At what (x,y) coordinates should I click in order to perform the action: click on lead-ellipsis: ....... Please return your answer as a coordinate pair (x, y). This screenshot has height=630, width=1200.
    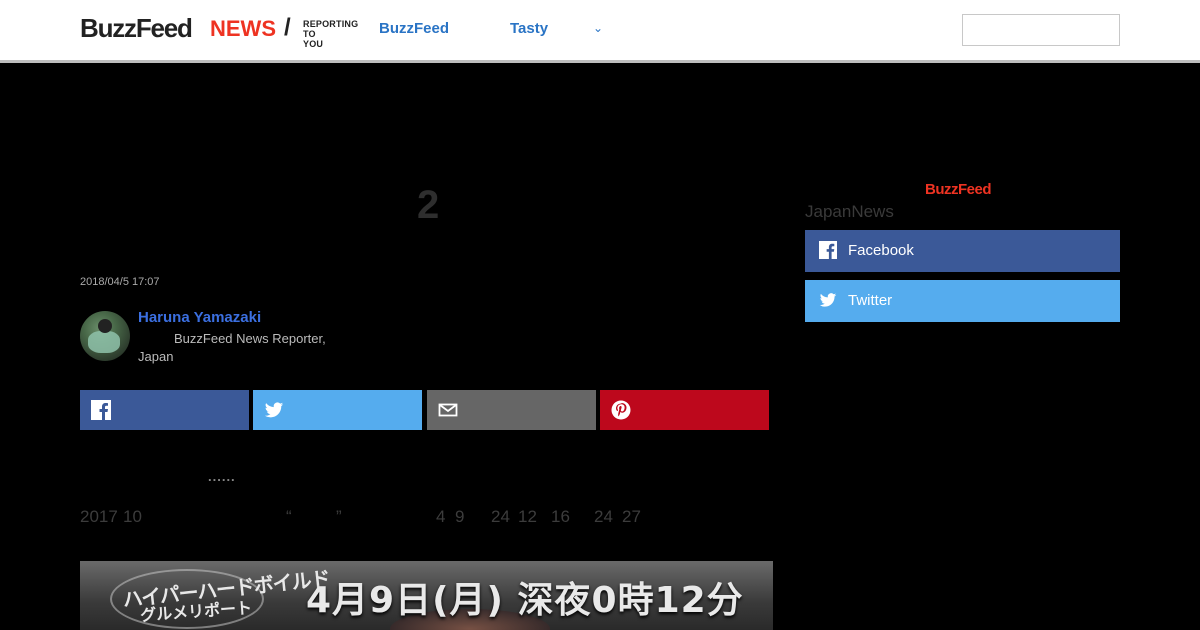
    Looking at the image, I should click on (222, 476).